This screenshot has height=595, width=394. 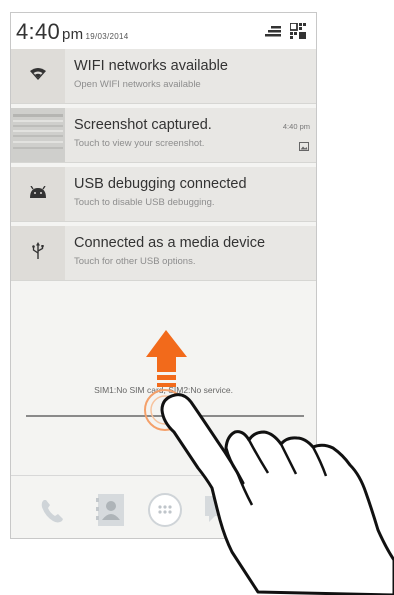 I want to click on clock-time: 4:40, so click(x=38, y=31).